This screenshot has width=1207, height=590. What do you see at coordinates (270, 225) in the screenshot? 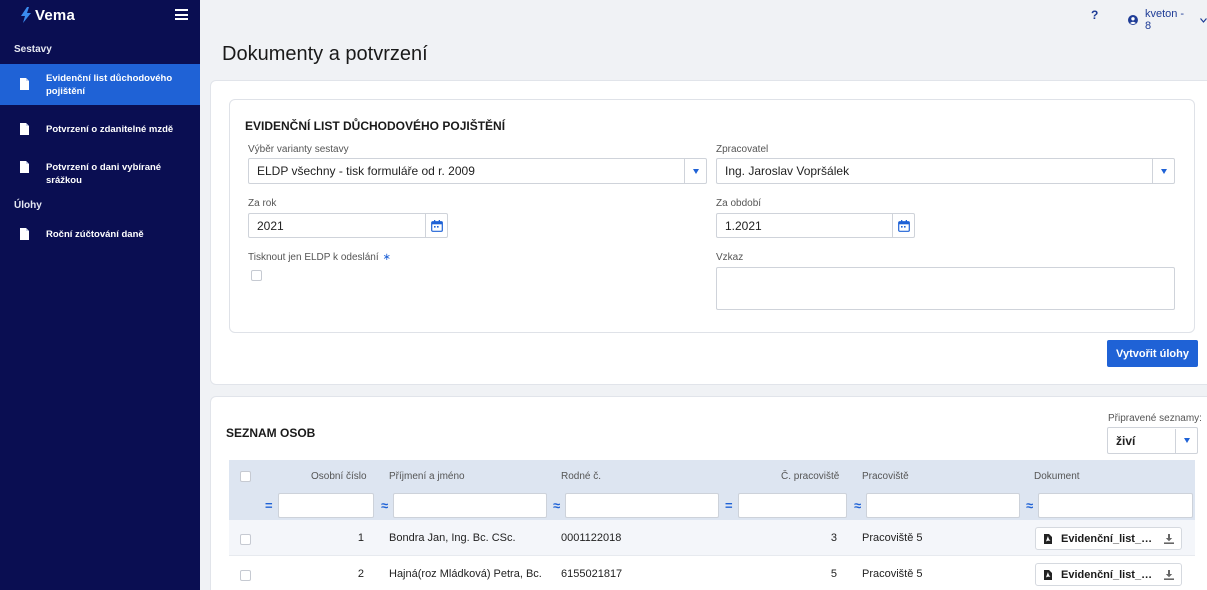
I see `year-value: 2021` at bounding box center [270, 225].